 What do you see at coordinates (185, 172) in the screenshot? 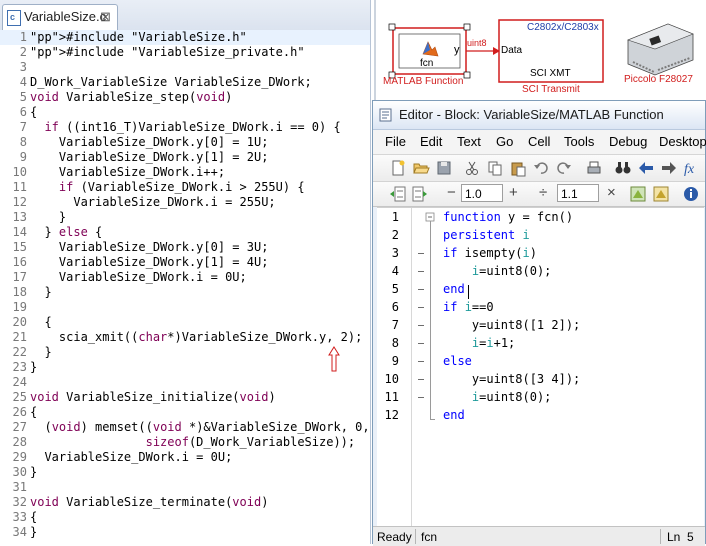
I see `code-line: 10 VariableSize_DWork.i++;` at bounding box center [185, 172].